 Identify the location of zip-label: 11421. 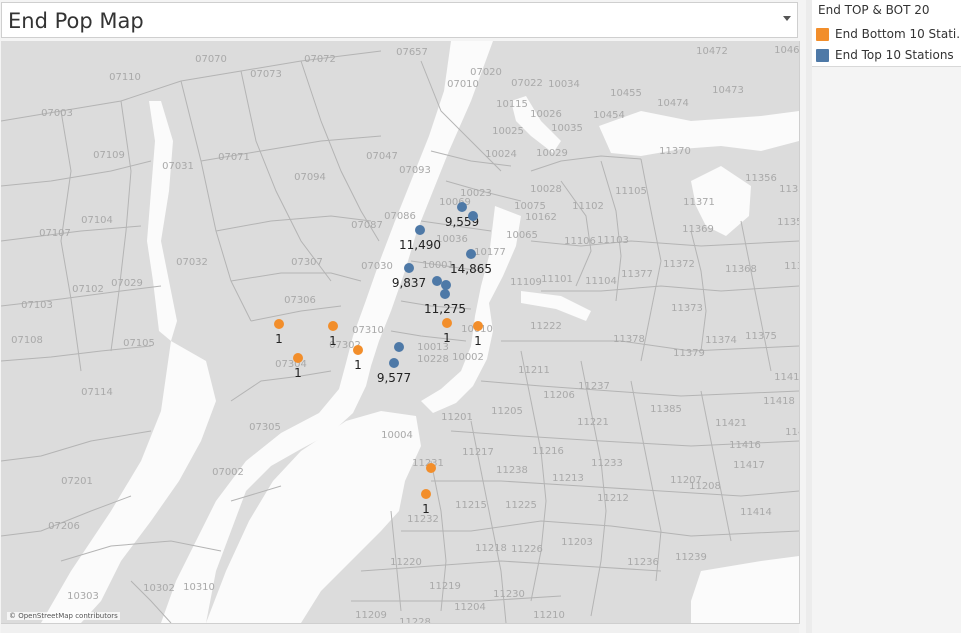
(731, 423).